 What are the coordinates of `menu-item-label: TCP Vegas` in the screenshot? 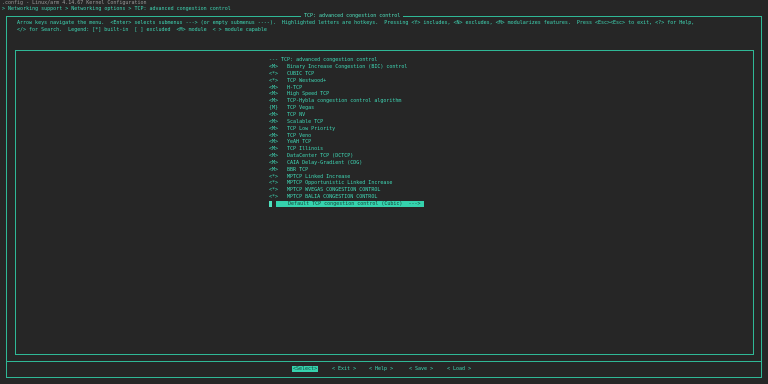 It's located at (301, 108).